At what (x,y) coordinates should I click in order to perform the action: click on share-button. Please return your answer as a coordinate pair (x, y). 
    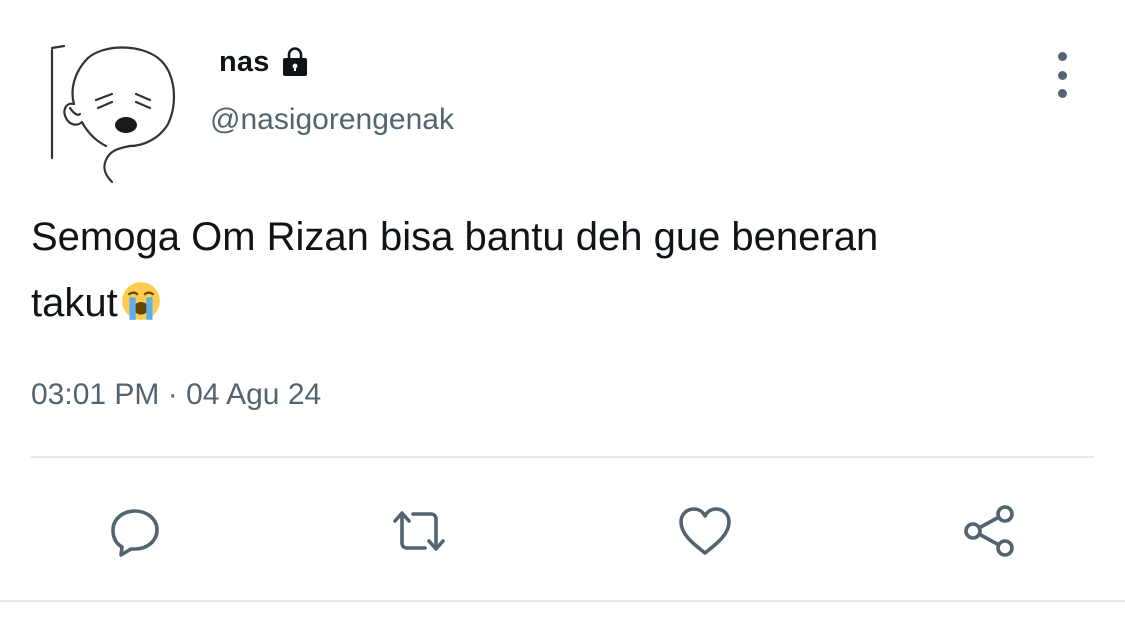
    Looking at the image, I should click on (990, 531).